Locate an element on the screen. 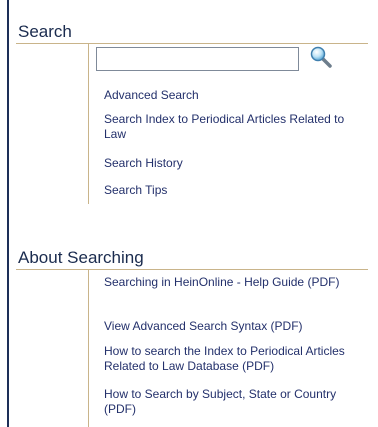 The image size is (378, 427). left-border is located at coordinates (8, 213).